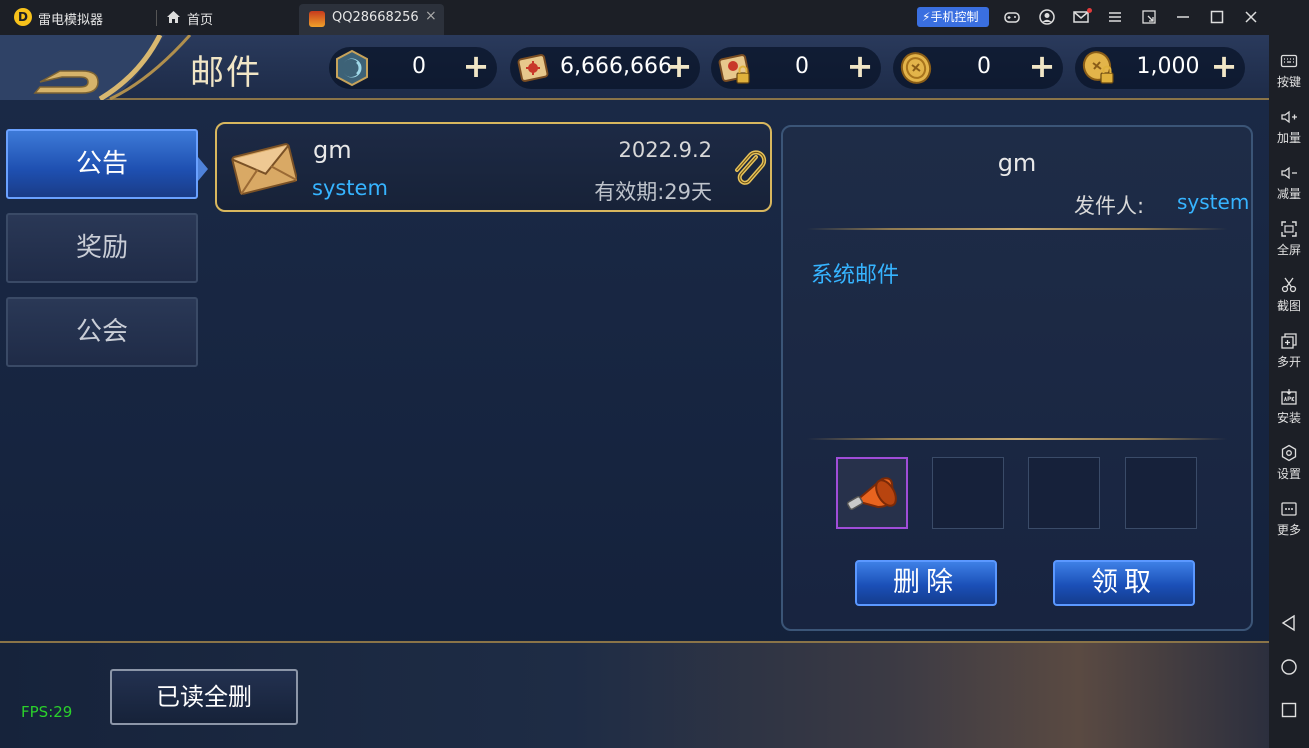 This screenshot has height=748, width=1309. What do you see at coordinates (1289, 296) in the screenshot?
I see `sidebar-item-screenshot: 截图` at bounding box center [1289, 296].